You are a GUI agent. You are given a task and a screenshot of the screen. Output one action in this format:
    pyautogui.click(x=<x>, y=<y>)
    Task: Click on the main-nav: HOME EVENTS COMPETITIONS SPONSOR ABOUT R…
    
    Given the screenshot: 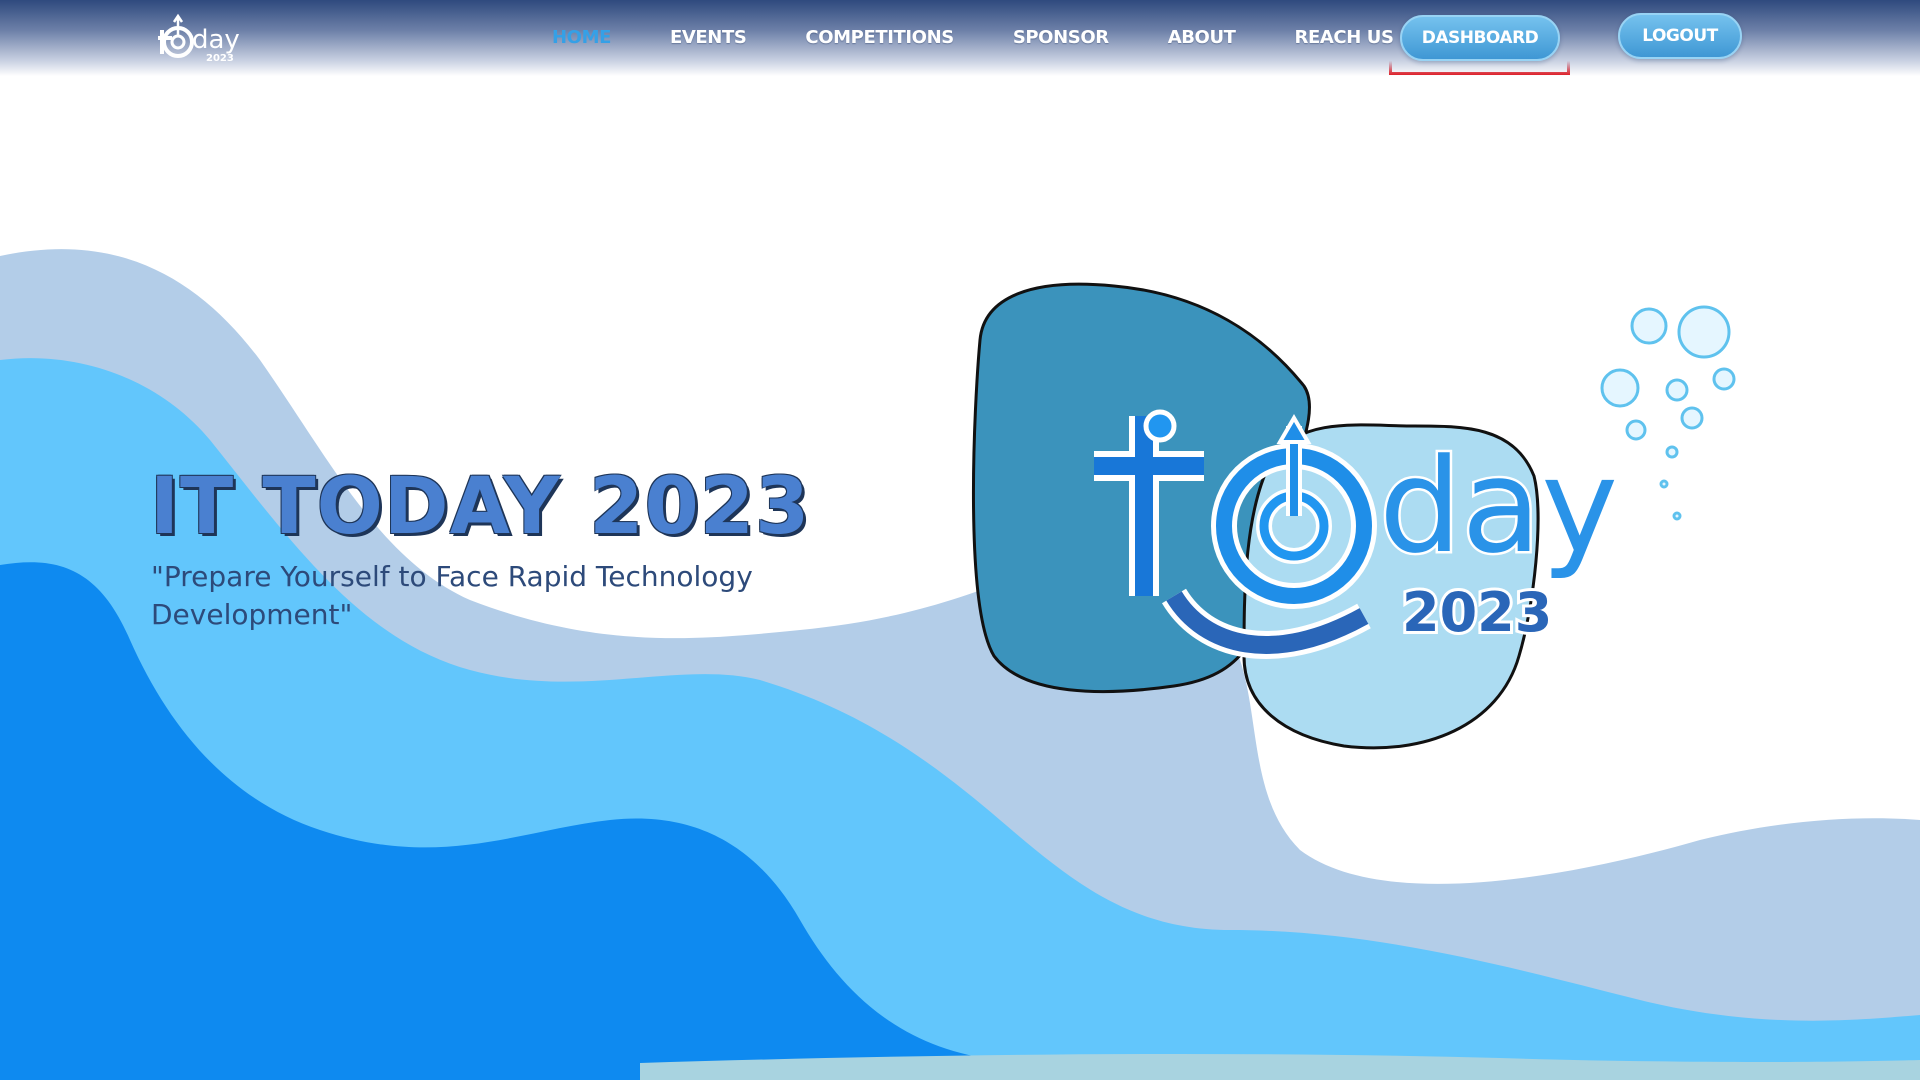 What is the action you would take?
    pyautogui.click(x=973, y=37)
    